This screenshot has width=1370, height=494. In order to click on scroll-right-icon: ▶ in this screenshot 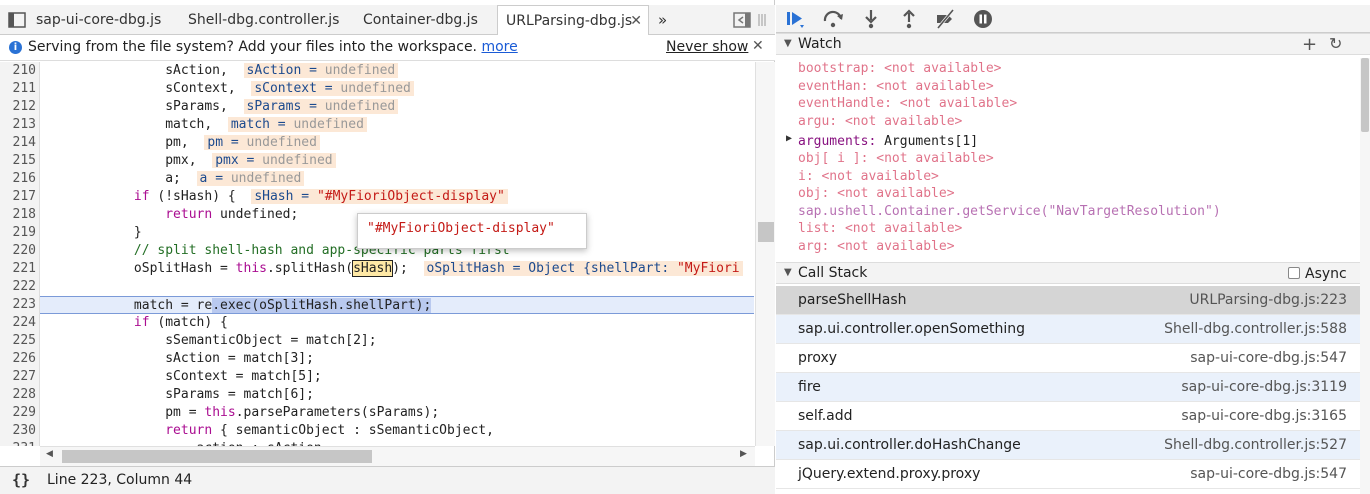, I will do `click(743, 454)`.